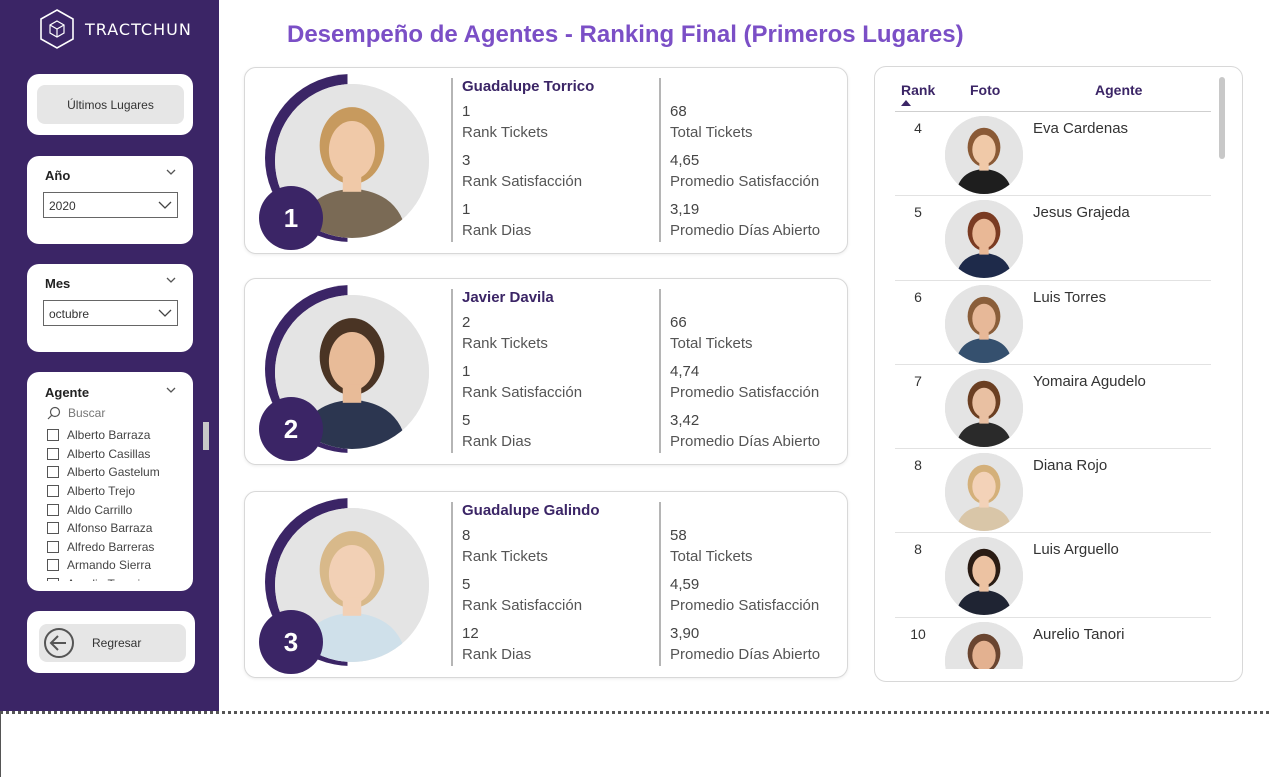 The height and width of the screenshot is (777, 1269). Describe the element at coordinates (496, 644) in the screenshot. I see `stat-rank-dias: 12 Rank Dias` at that location.